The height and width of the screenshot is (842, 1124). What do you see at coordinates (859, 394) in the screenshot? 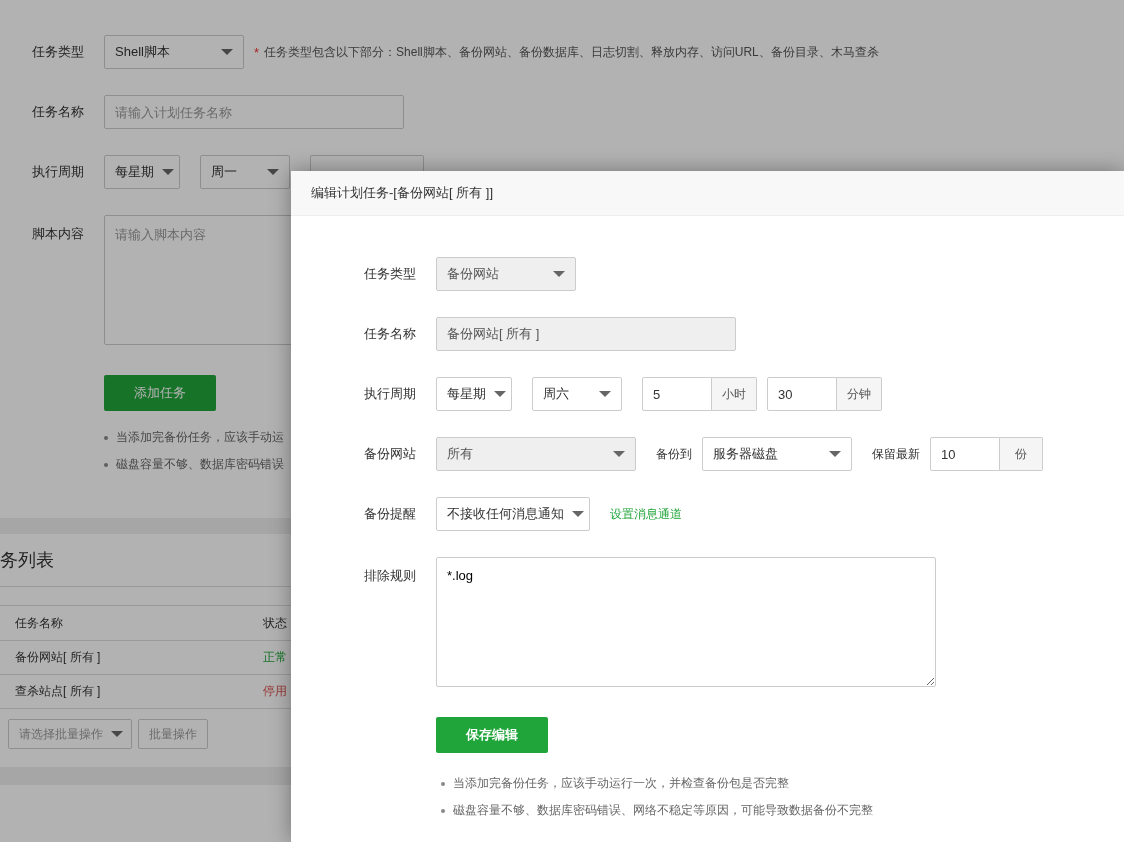
I see `unit-label: 分钟` at bounding box center [859, 394].